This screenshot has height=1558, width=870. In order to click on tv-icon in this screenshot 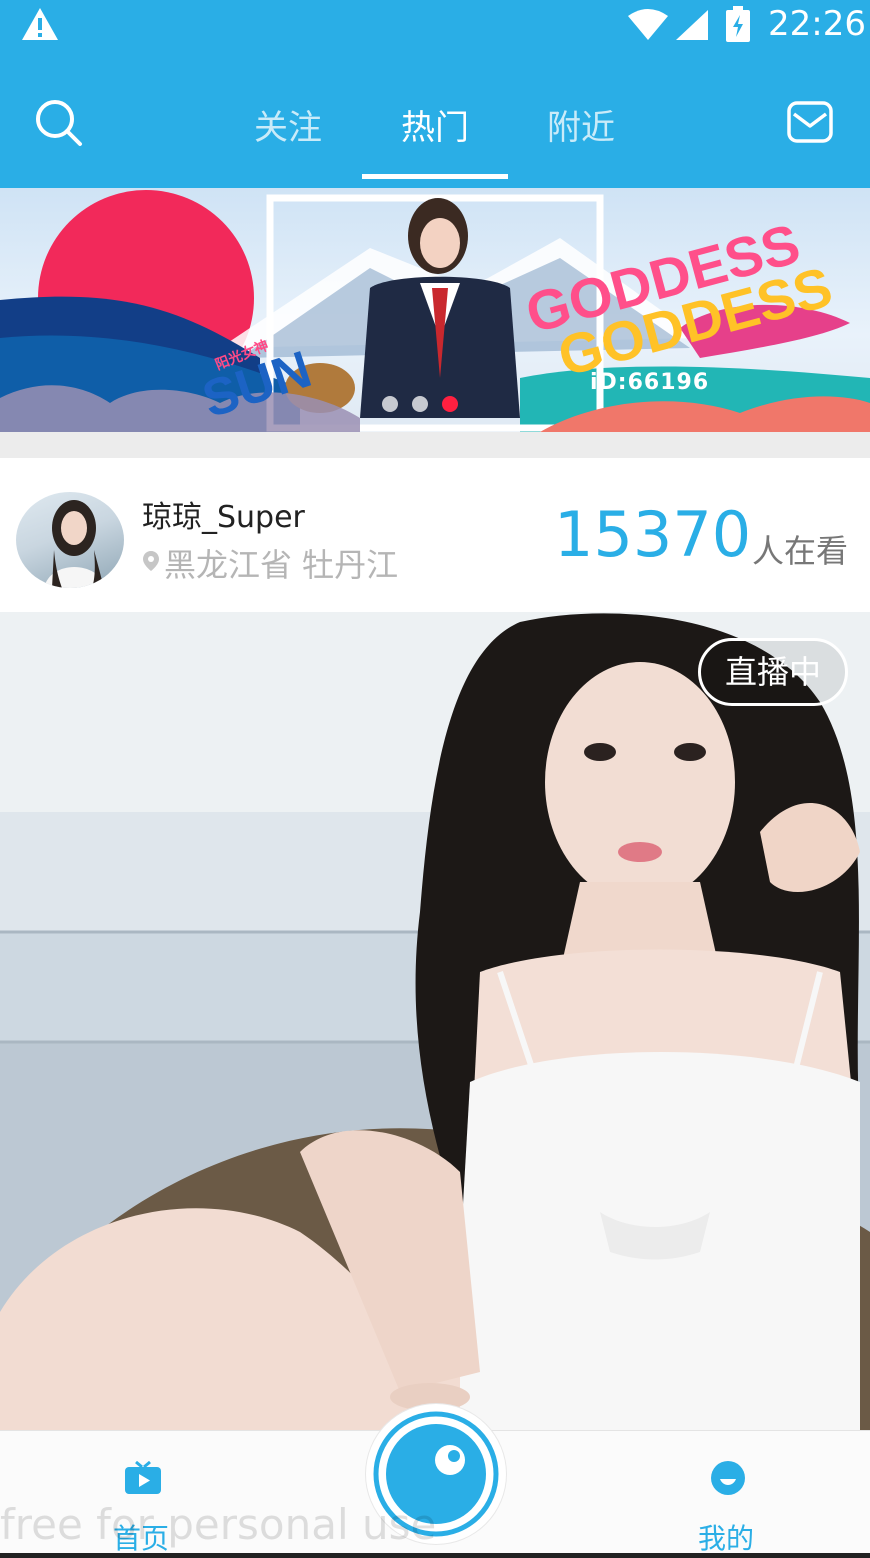, I will do `click(143, 1478)`.